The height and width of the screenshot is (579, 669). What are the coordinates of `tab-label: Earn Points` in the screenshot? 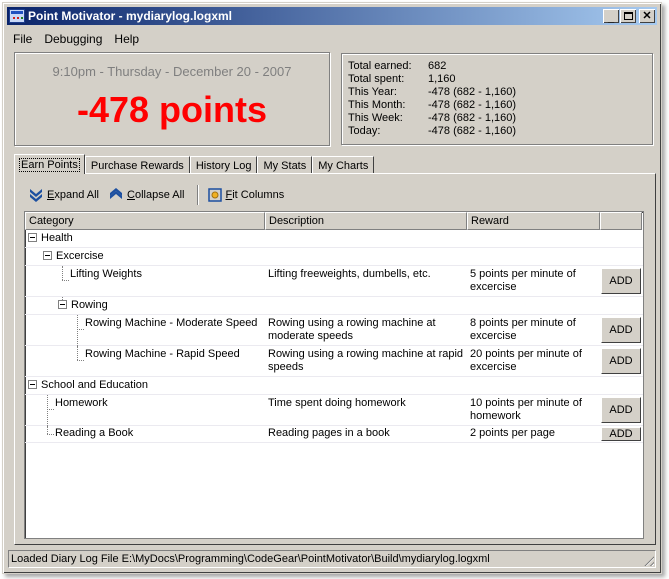 It's located at (49, 164).